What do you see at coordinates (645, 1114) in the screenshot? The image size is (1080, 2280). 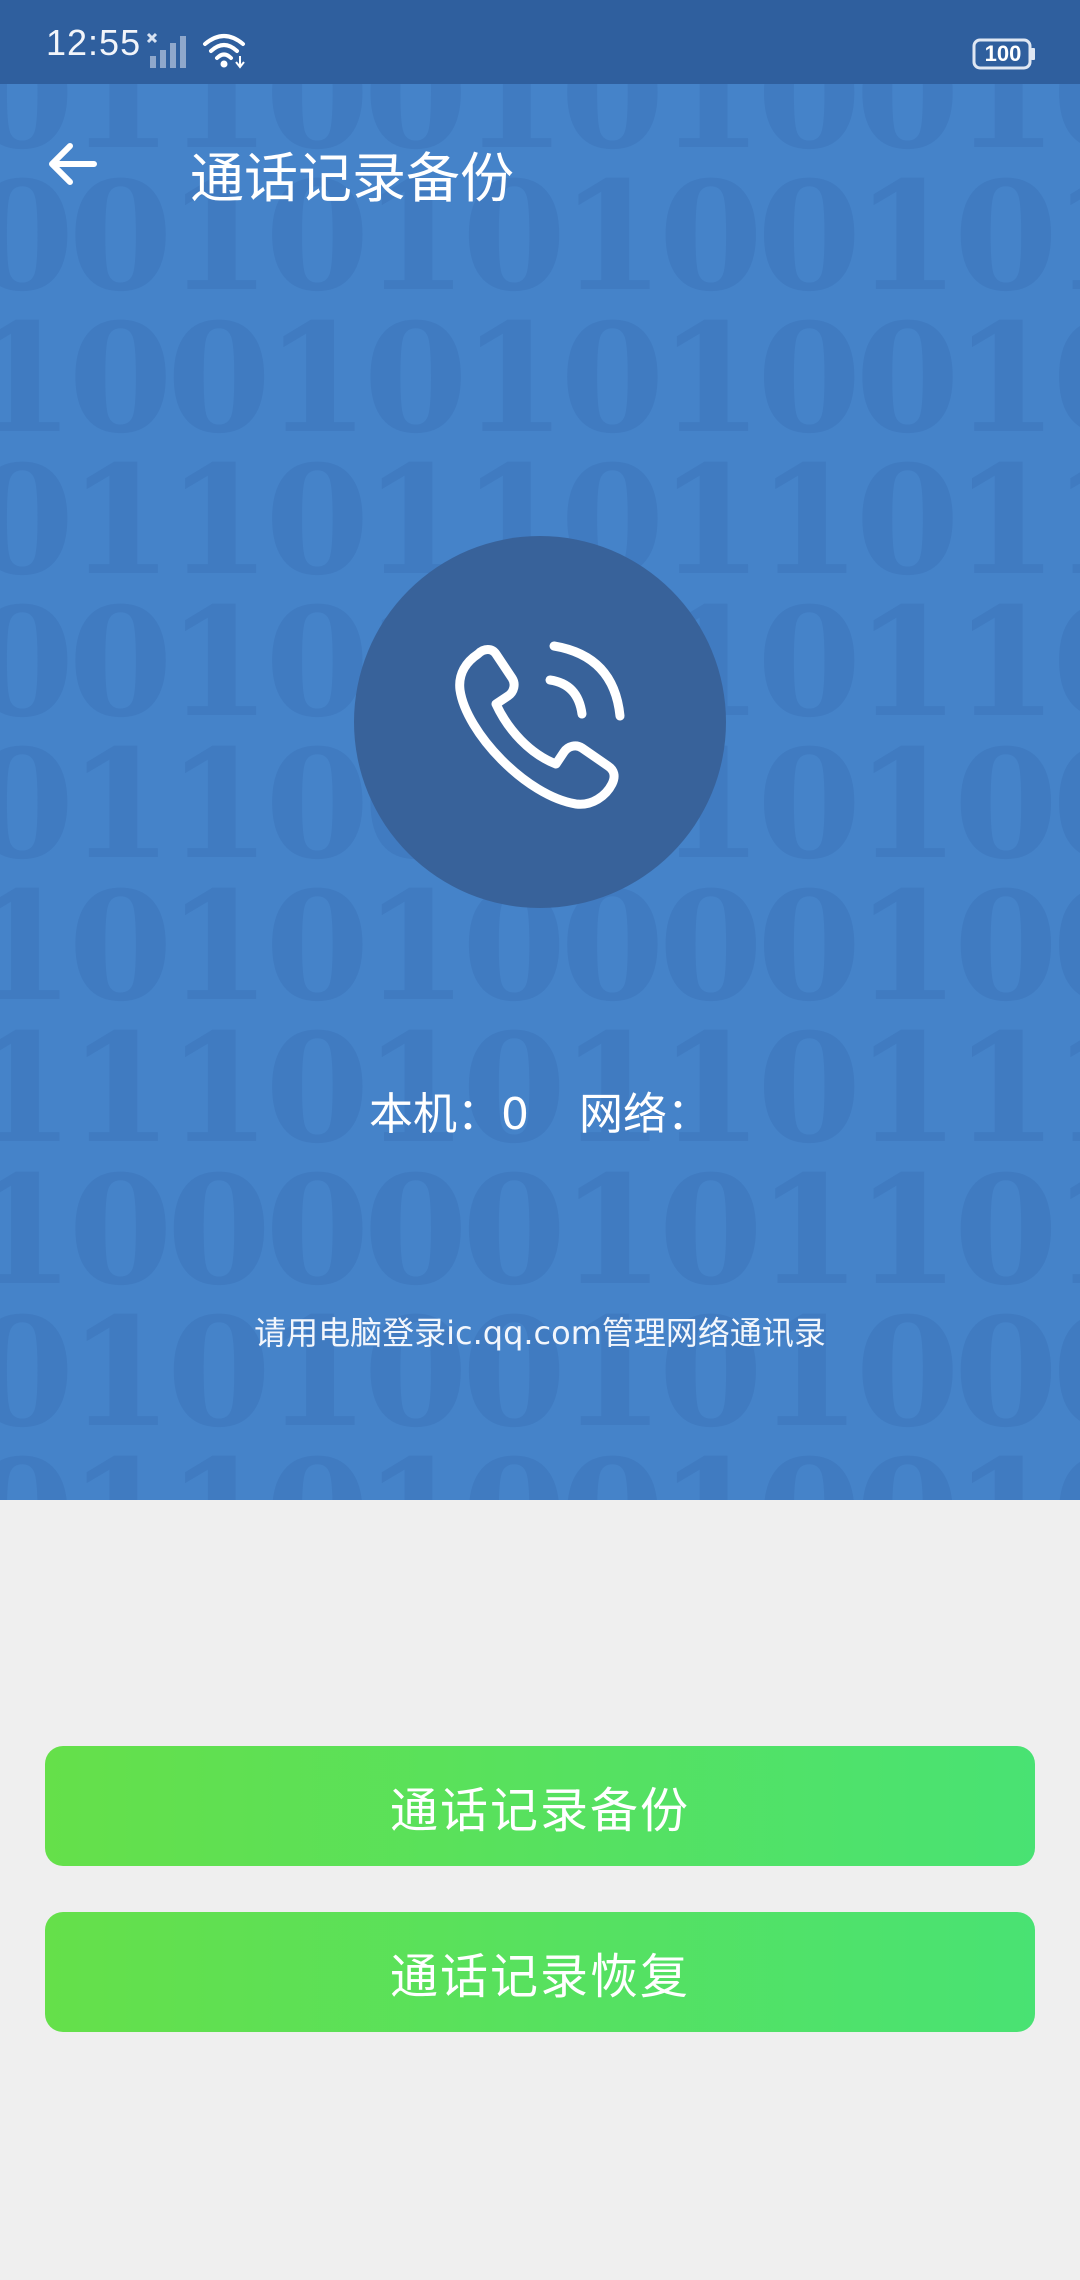 I see `network-label: 网络：` at bounding box center [645, 1114].